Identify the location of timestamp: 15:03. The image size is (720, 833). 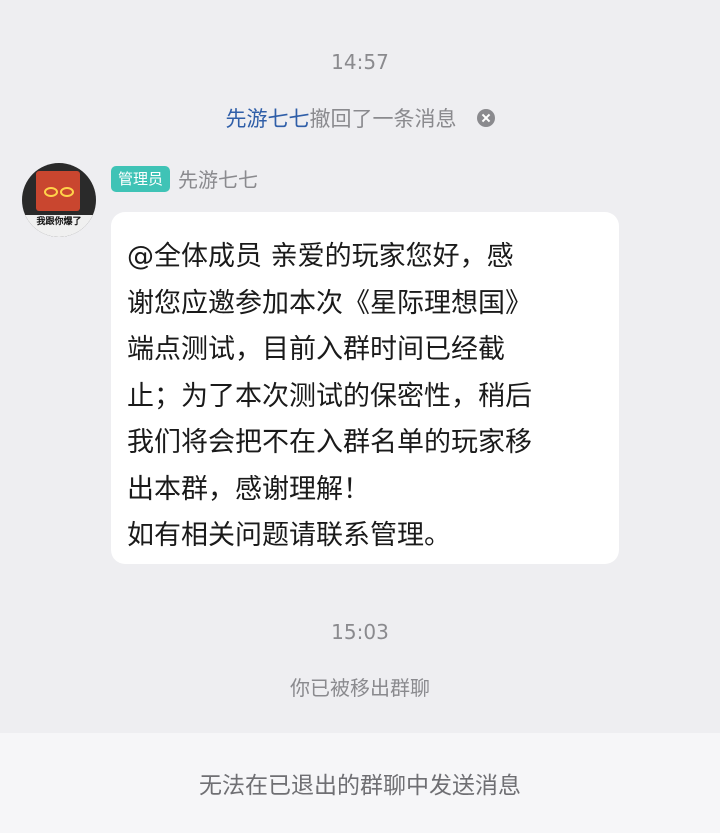
(360, 632).